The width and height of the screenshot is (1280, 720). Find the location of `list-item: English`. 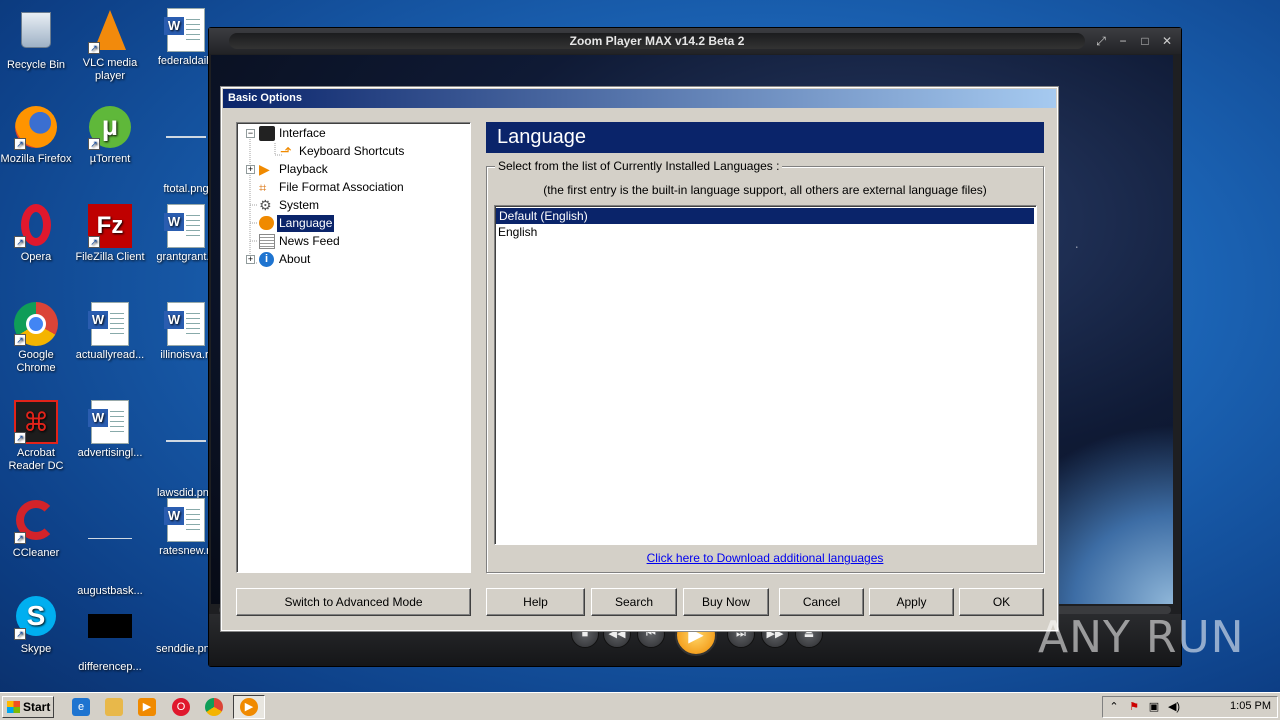

list-item: English is located at coordinates (765, 232).